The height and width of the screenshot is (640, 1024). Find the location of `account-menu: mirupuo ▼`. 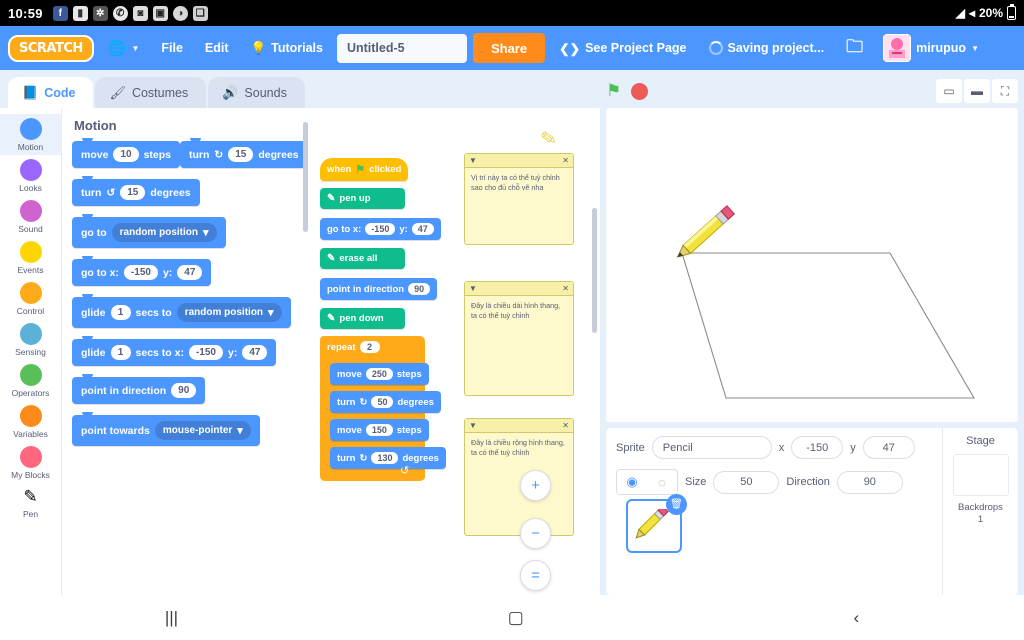

account-menu: mirupuo ▼ is located at coordinates (931, 48).